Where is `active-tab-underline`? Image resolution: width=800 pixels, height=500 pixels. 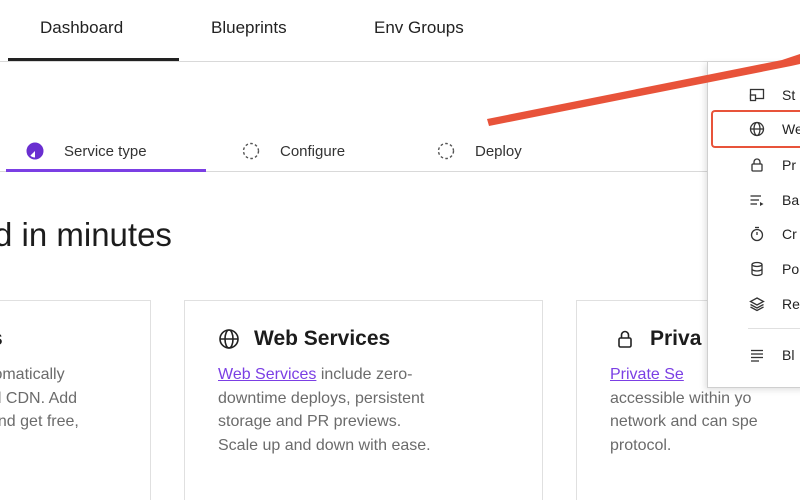 active-tab-underline is located at coordinates (93, 59).